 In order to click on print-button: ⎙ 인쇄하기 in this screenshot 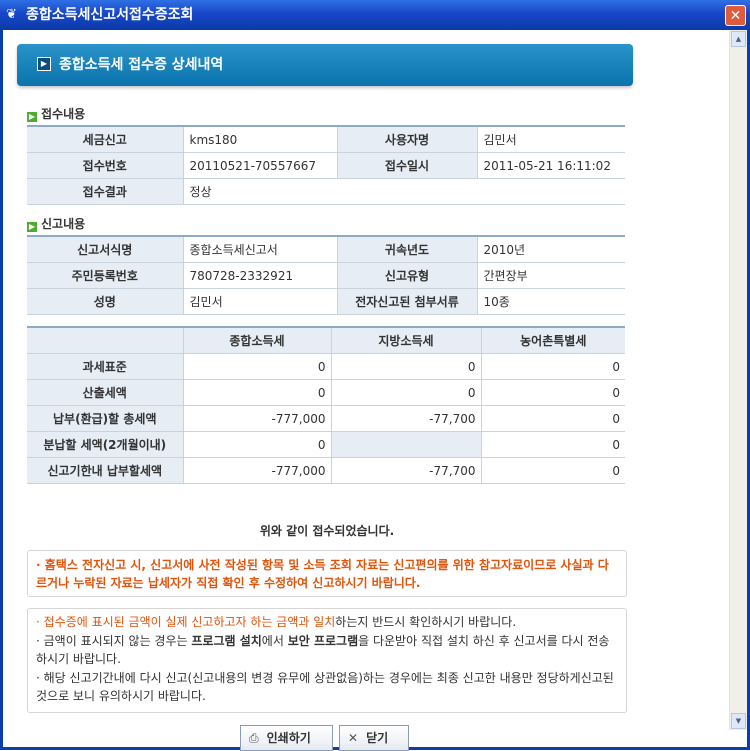, I will do `click(286, 738)`.